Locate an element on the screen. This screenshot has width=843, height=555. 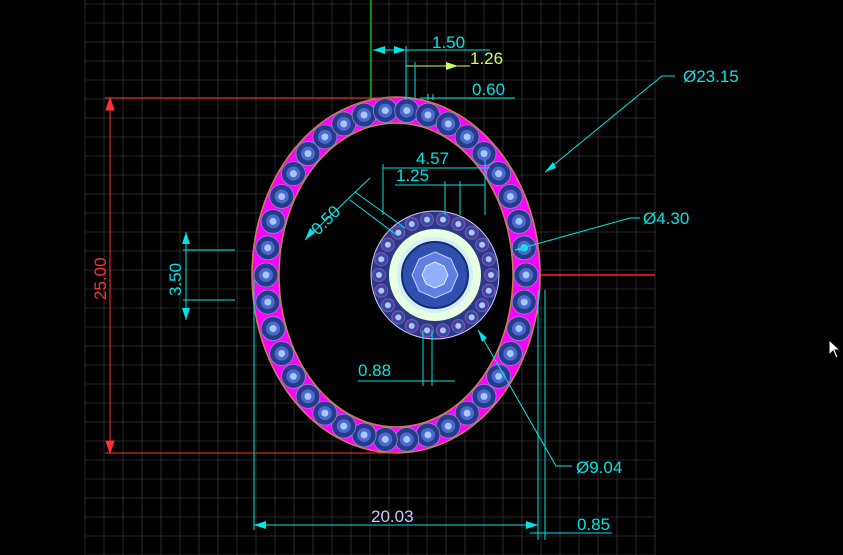
dim-text-outer-diameter: Ø23.15 is located at coordinates (711, 76).